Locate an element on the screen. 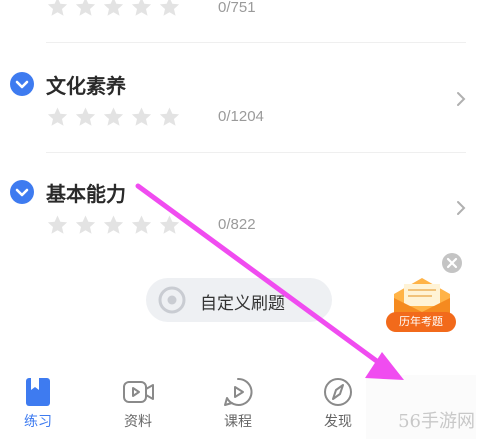  nav-item-courses: 课程 is located at coordinates (238, 400).